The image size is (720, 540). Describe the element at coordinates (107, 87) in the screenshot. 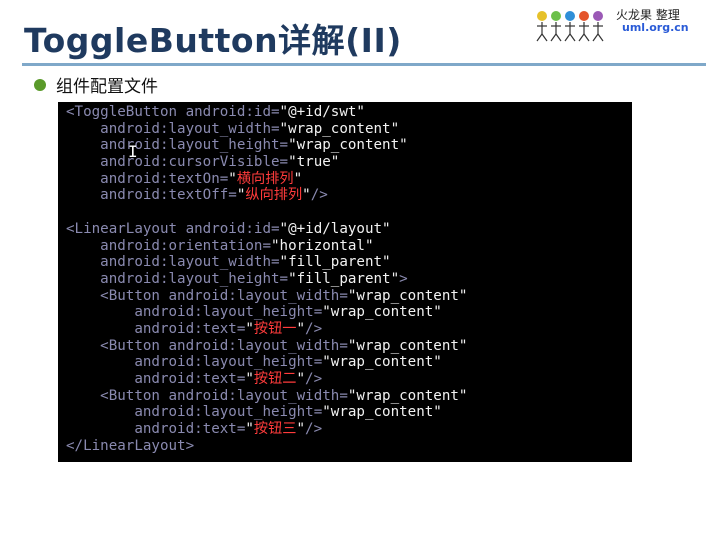

I see `bullet-text: 组件配置文件` at that location.